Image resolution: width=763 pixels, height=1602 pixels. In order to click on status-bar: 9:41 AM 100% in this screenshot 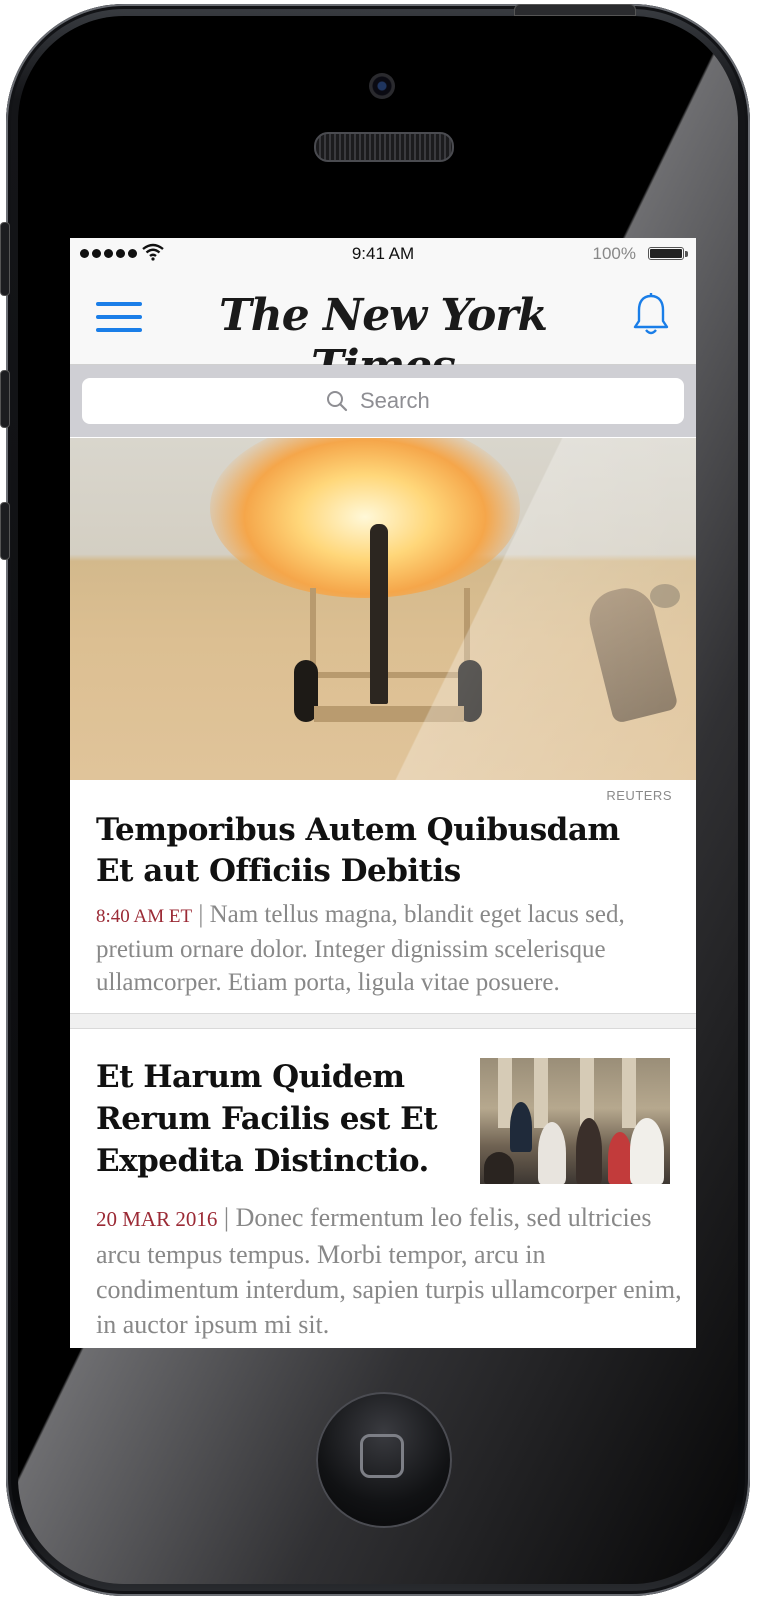, I will do `click(383, 253)`.